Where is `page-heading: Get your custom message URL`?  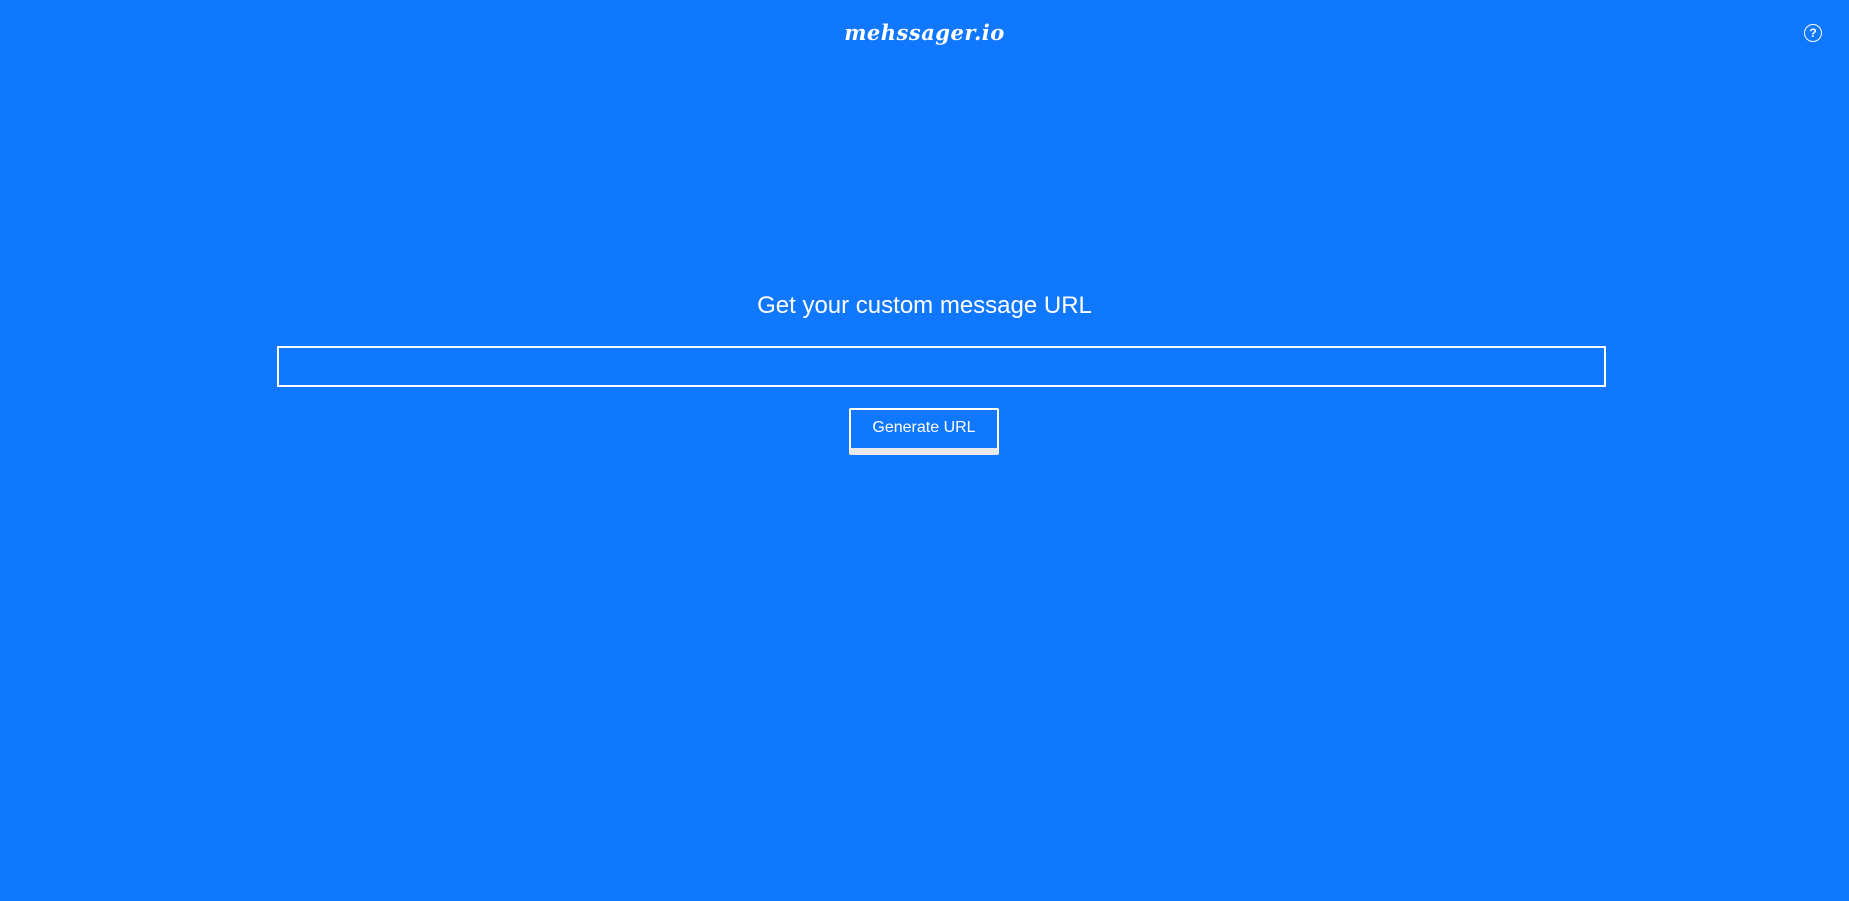
page-heading: Get your custom message URL is located at coordinates (924, 305).